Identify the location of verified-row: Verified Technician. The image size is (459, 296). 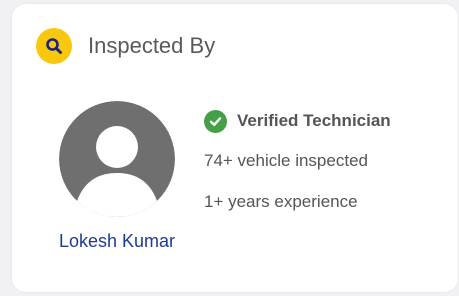
(297, 121).